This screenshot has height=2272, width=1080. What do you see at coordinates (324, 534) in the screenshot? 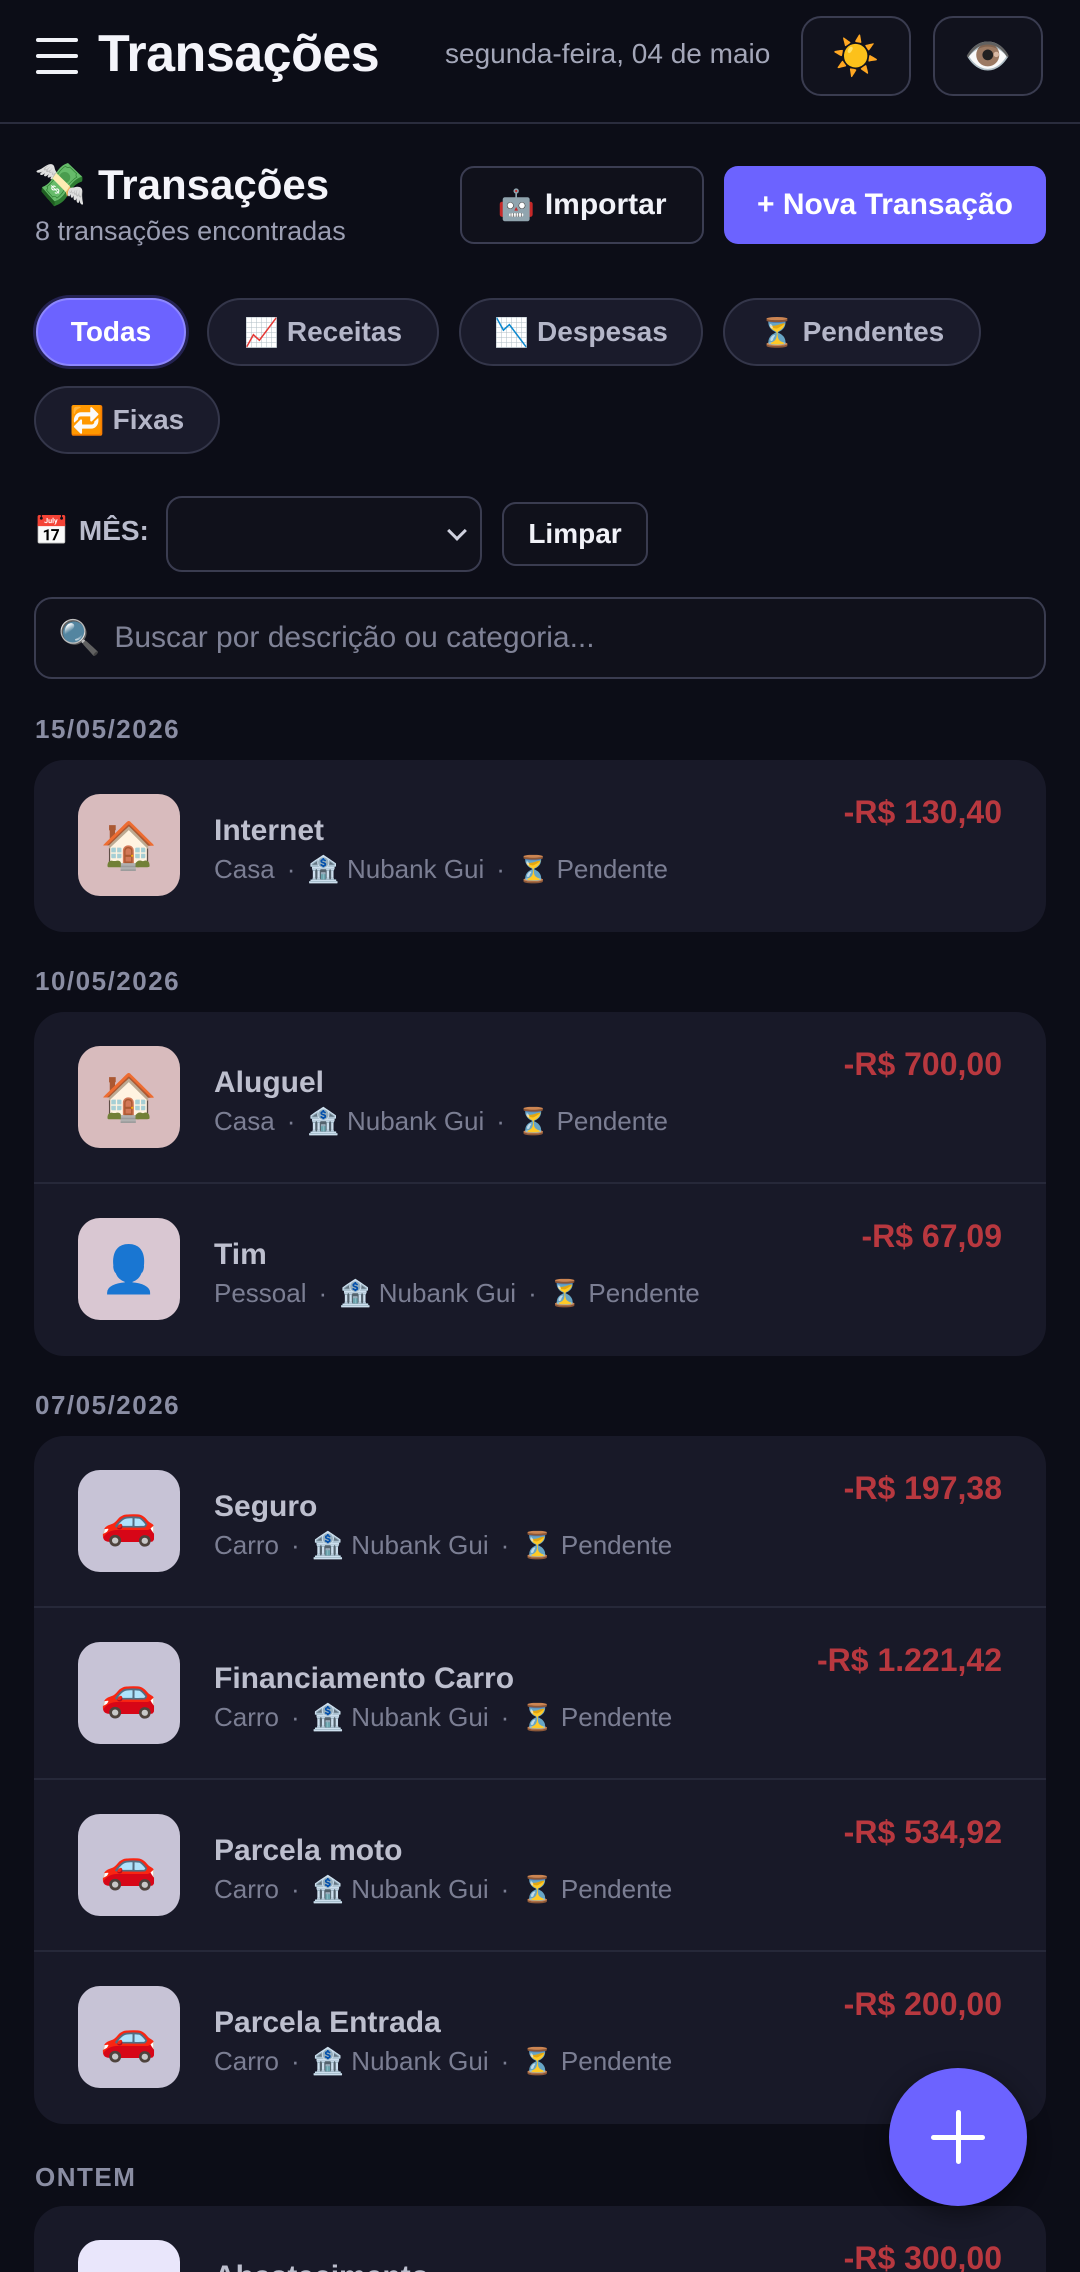
I see `month-select` at bounding box center [324, 534].